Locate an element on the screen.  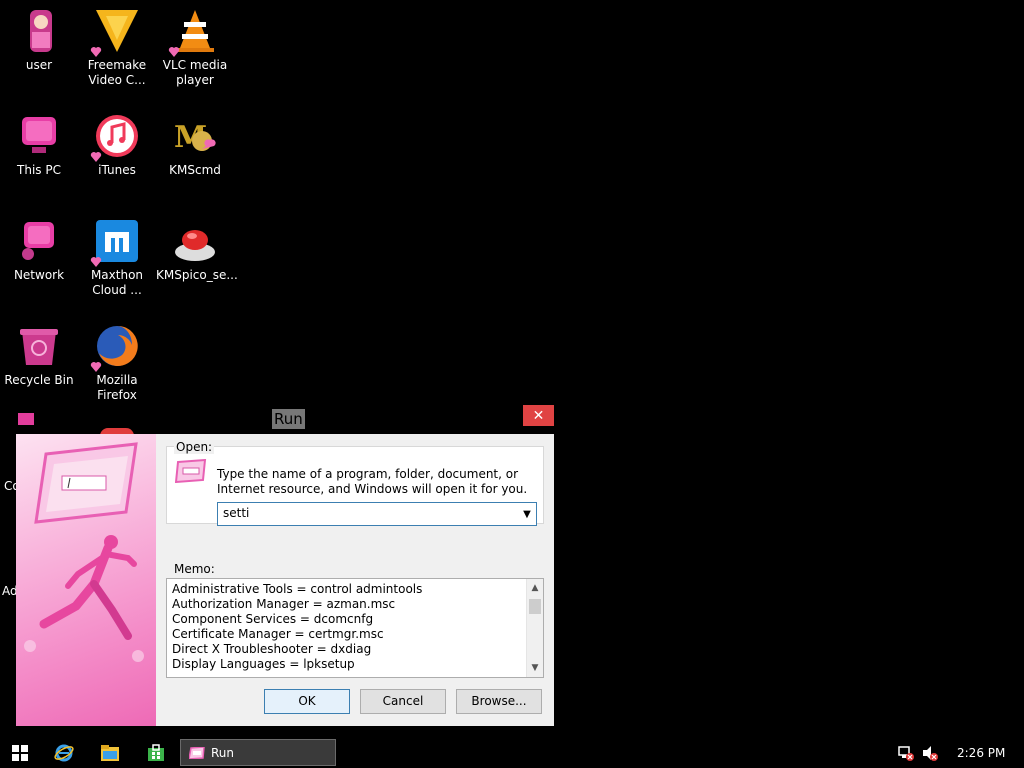
cancel-button: Cancel is located at coordinates (403, 701).